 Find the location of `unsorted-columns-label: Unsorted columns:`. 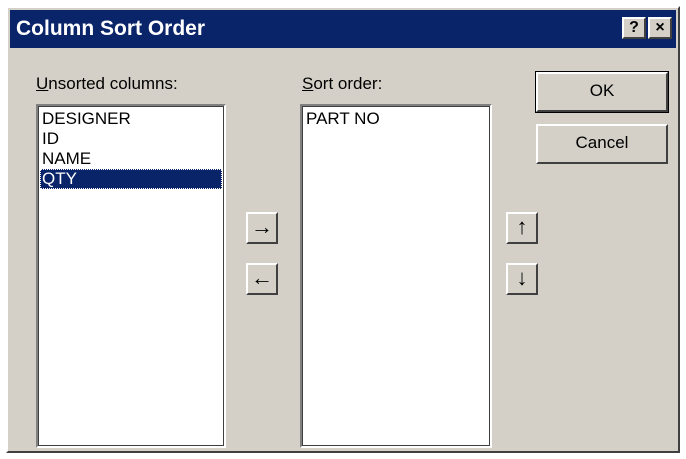

unsorted-columns-label: Unsorted columns: is located at coordinates (107, 84).